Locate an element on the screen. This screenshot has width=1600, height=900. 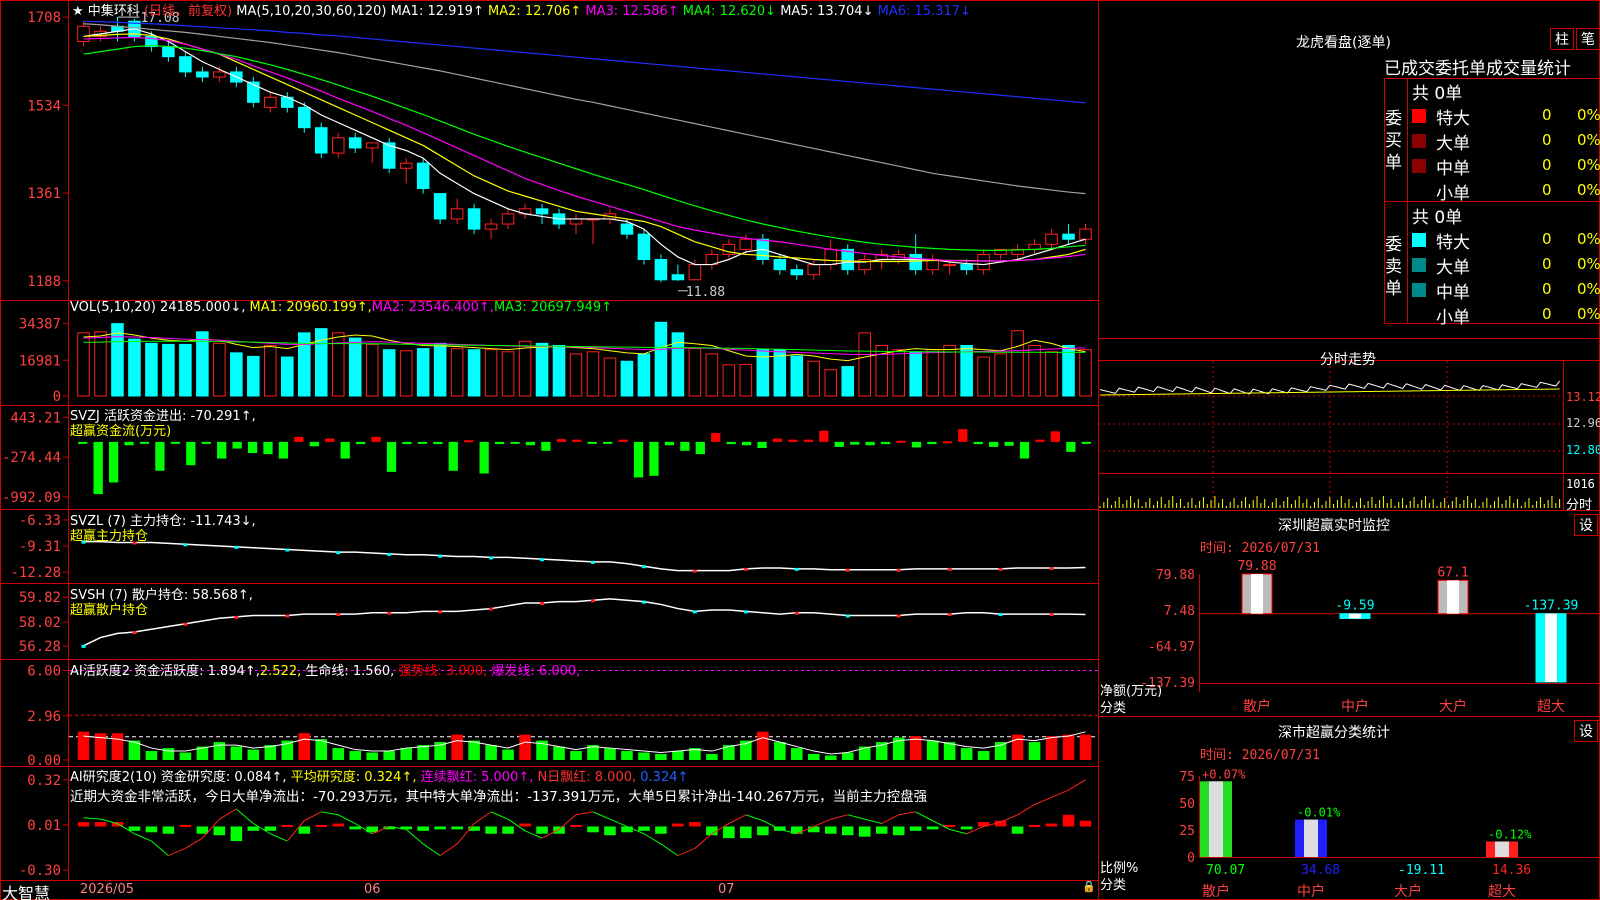
sell-1-name: 大单 is located at coordinates (1453, 268).